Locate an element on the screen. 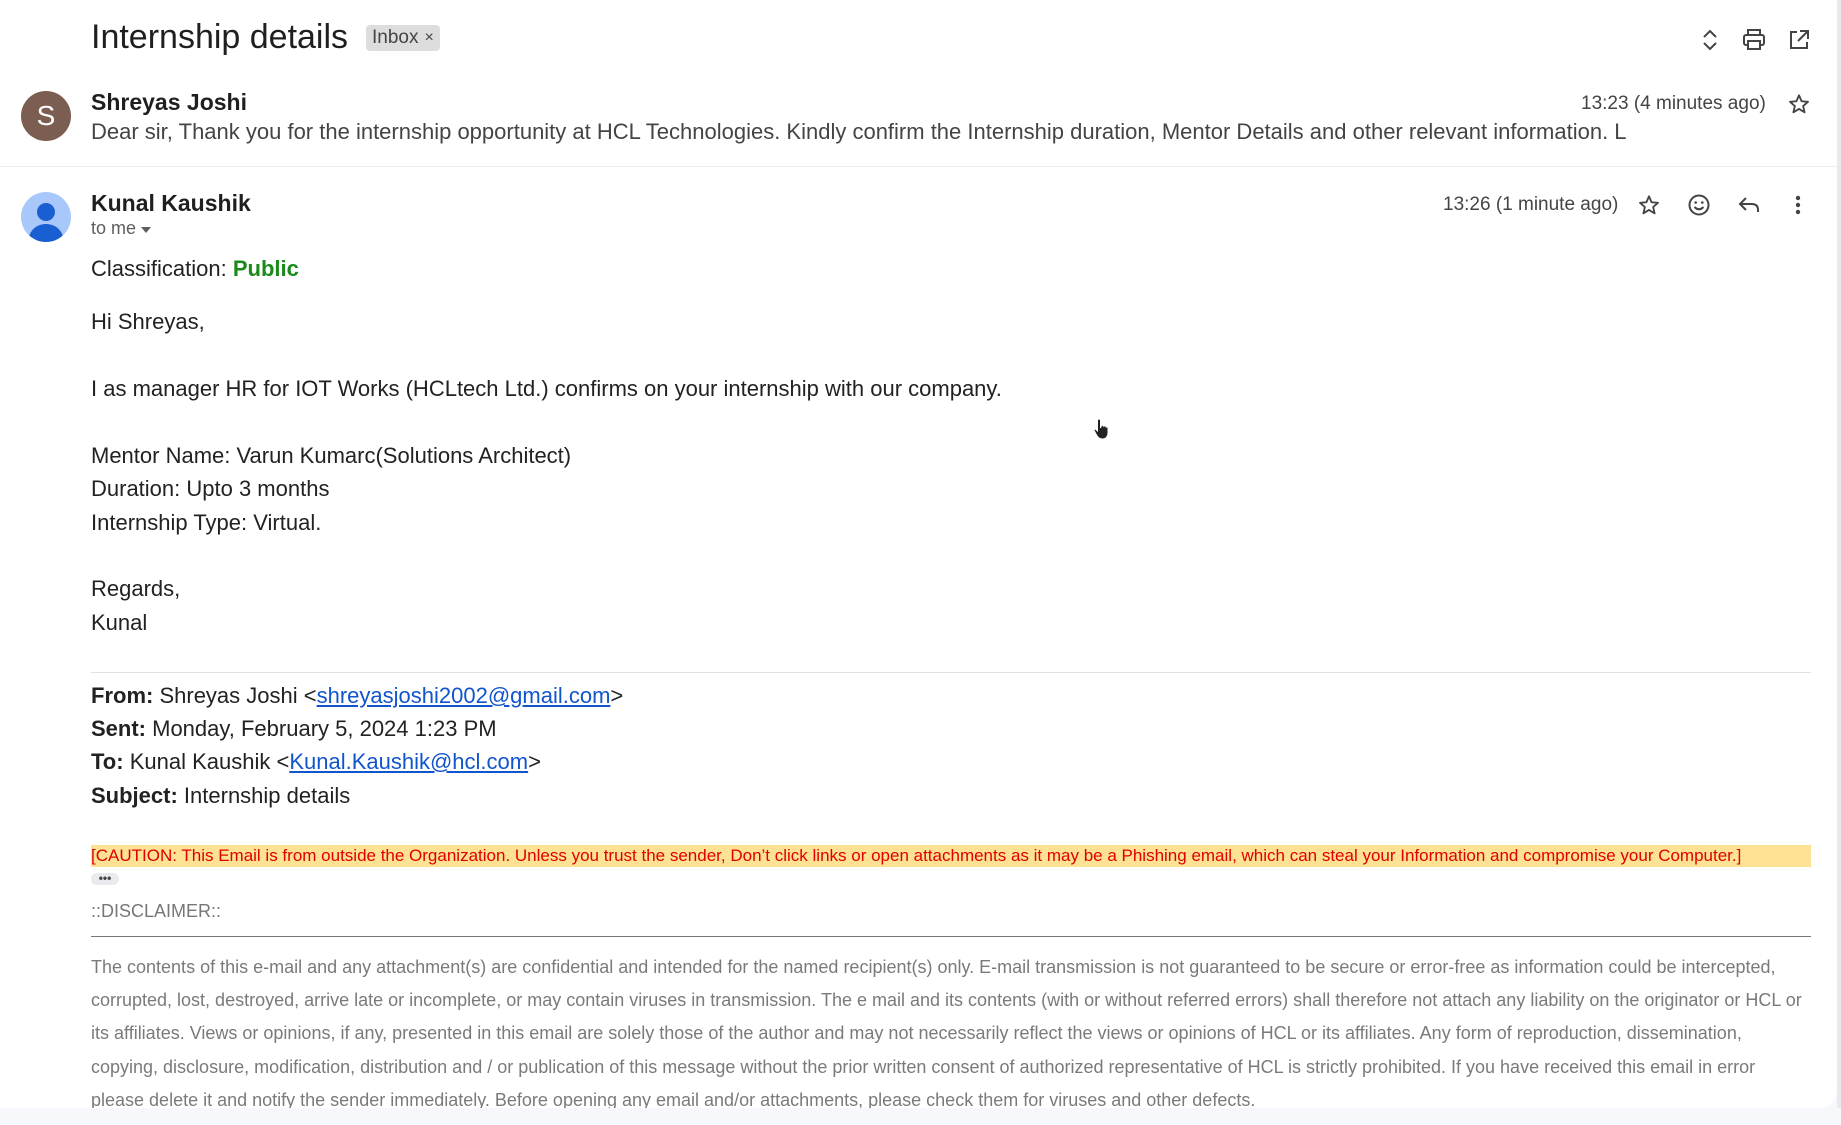  classification-line: Classification: Public is located at coordinates (195, 269).